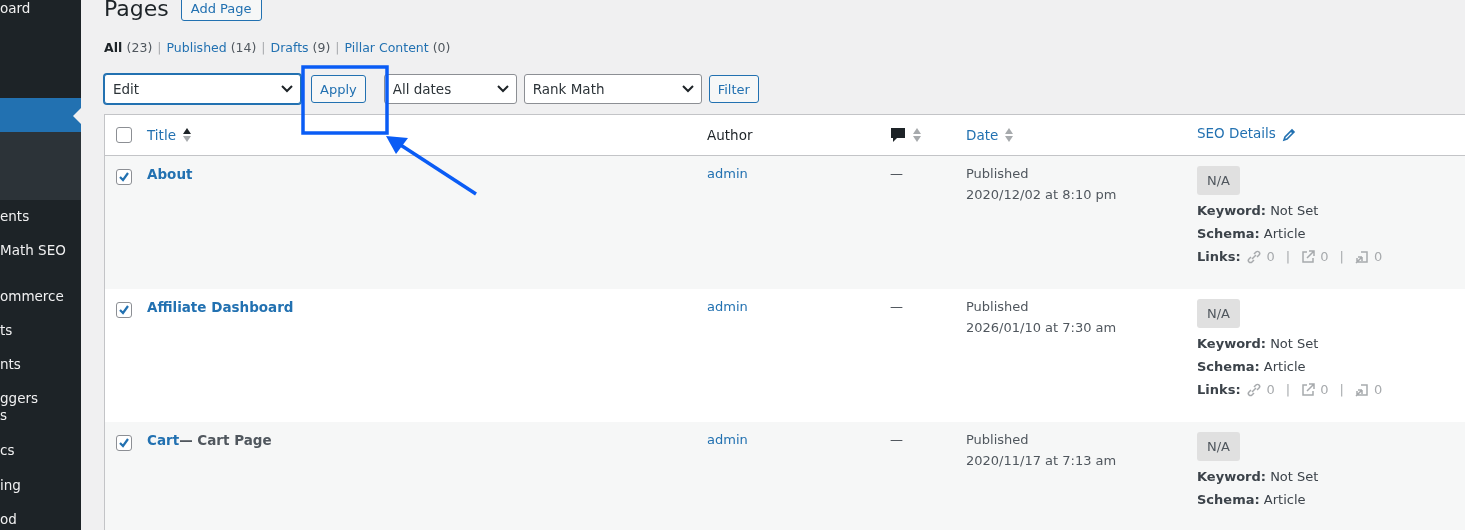 This screenshot has width=1465, height=530. What do you see at coordinates (730, 135) in the screenshot?
I see `column-header: Author` at bounding box center [730, 135].